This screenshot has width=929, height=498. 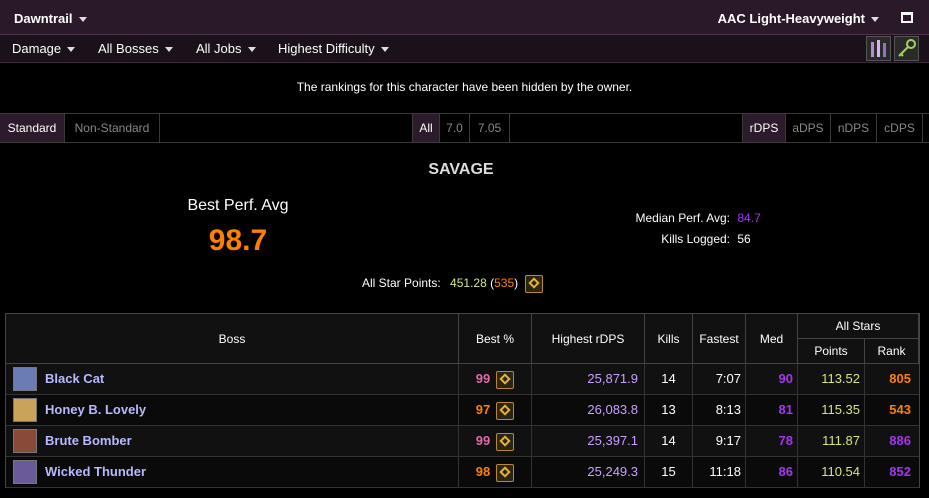 I want to click on all-star-points-stat: All Star Points: 451.28 (535), so click(x=453, y=284).